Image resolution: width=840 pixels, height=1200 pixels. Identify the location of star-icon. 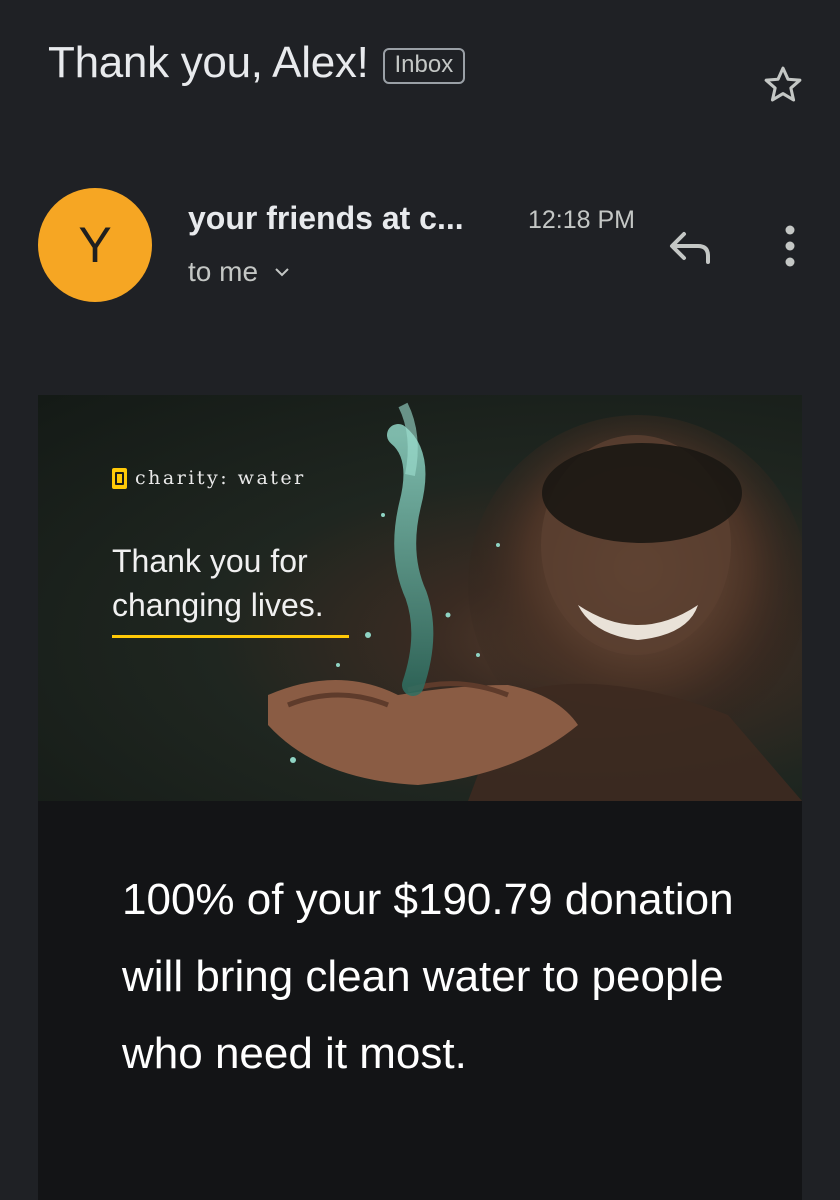
(783, 85).